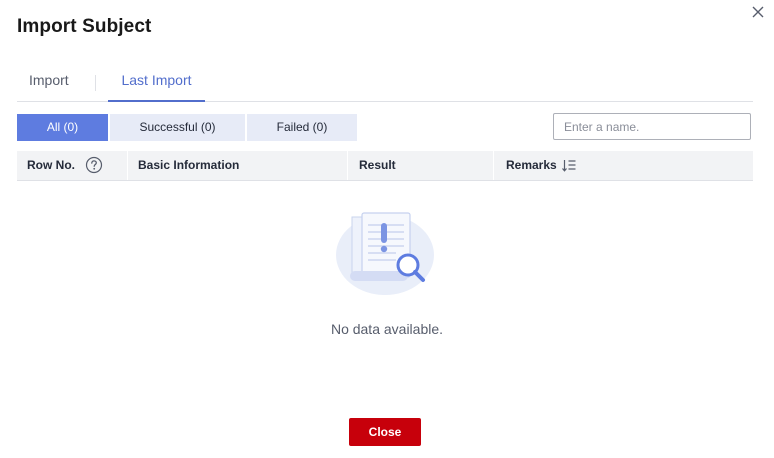 This screenshot has width=774, height=458. I want to click on close-button: Close, so click(385, 432).